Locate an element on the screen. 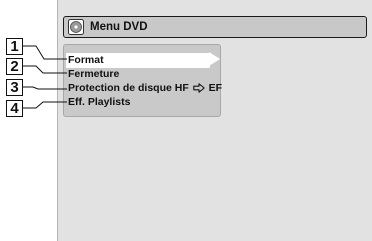  callout-3: 3 is located at coordinates (14, 87).